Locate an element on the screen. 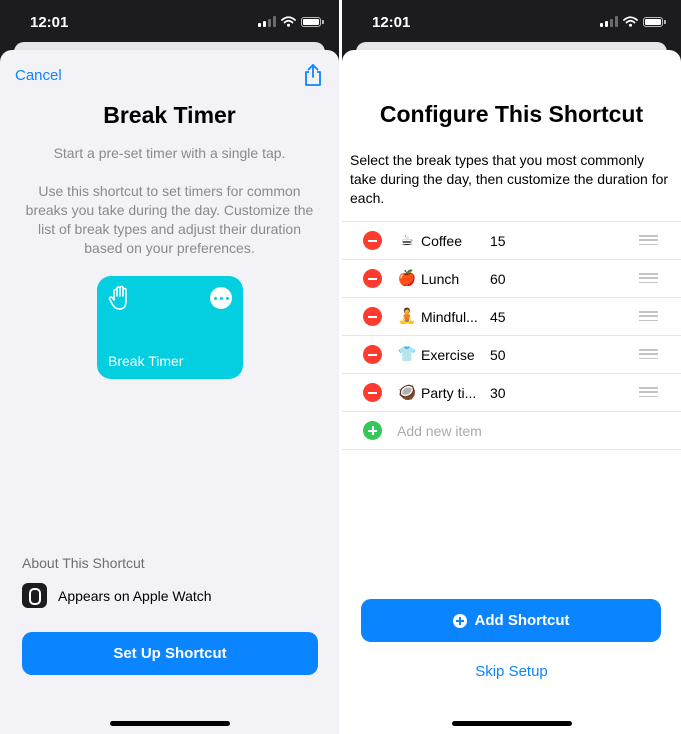 This screenshot has height=734, width=681. item-name: Coffee is located at coordinates (441, 241).